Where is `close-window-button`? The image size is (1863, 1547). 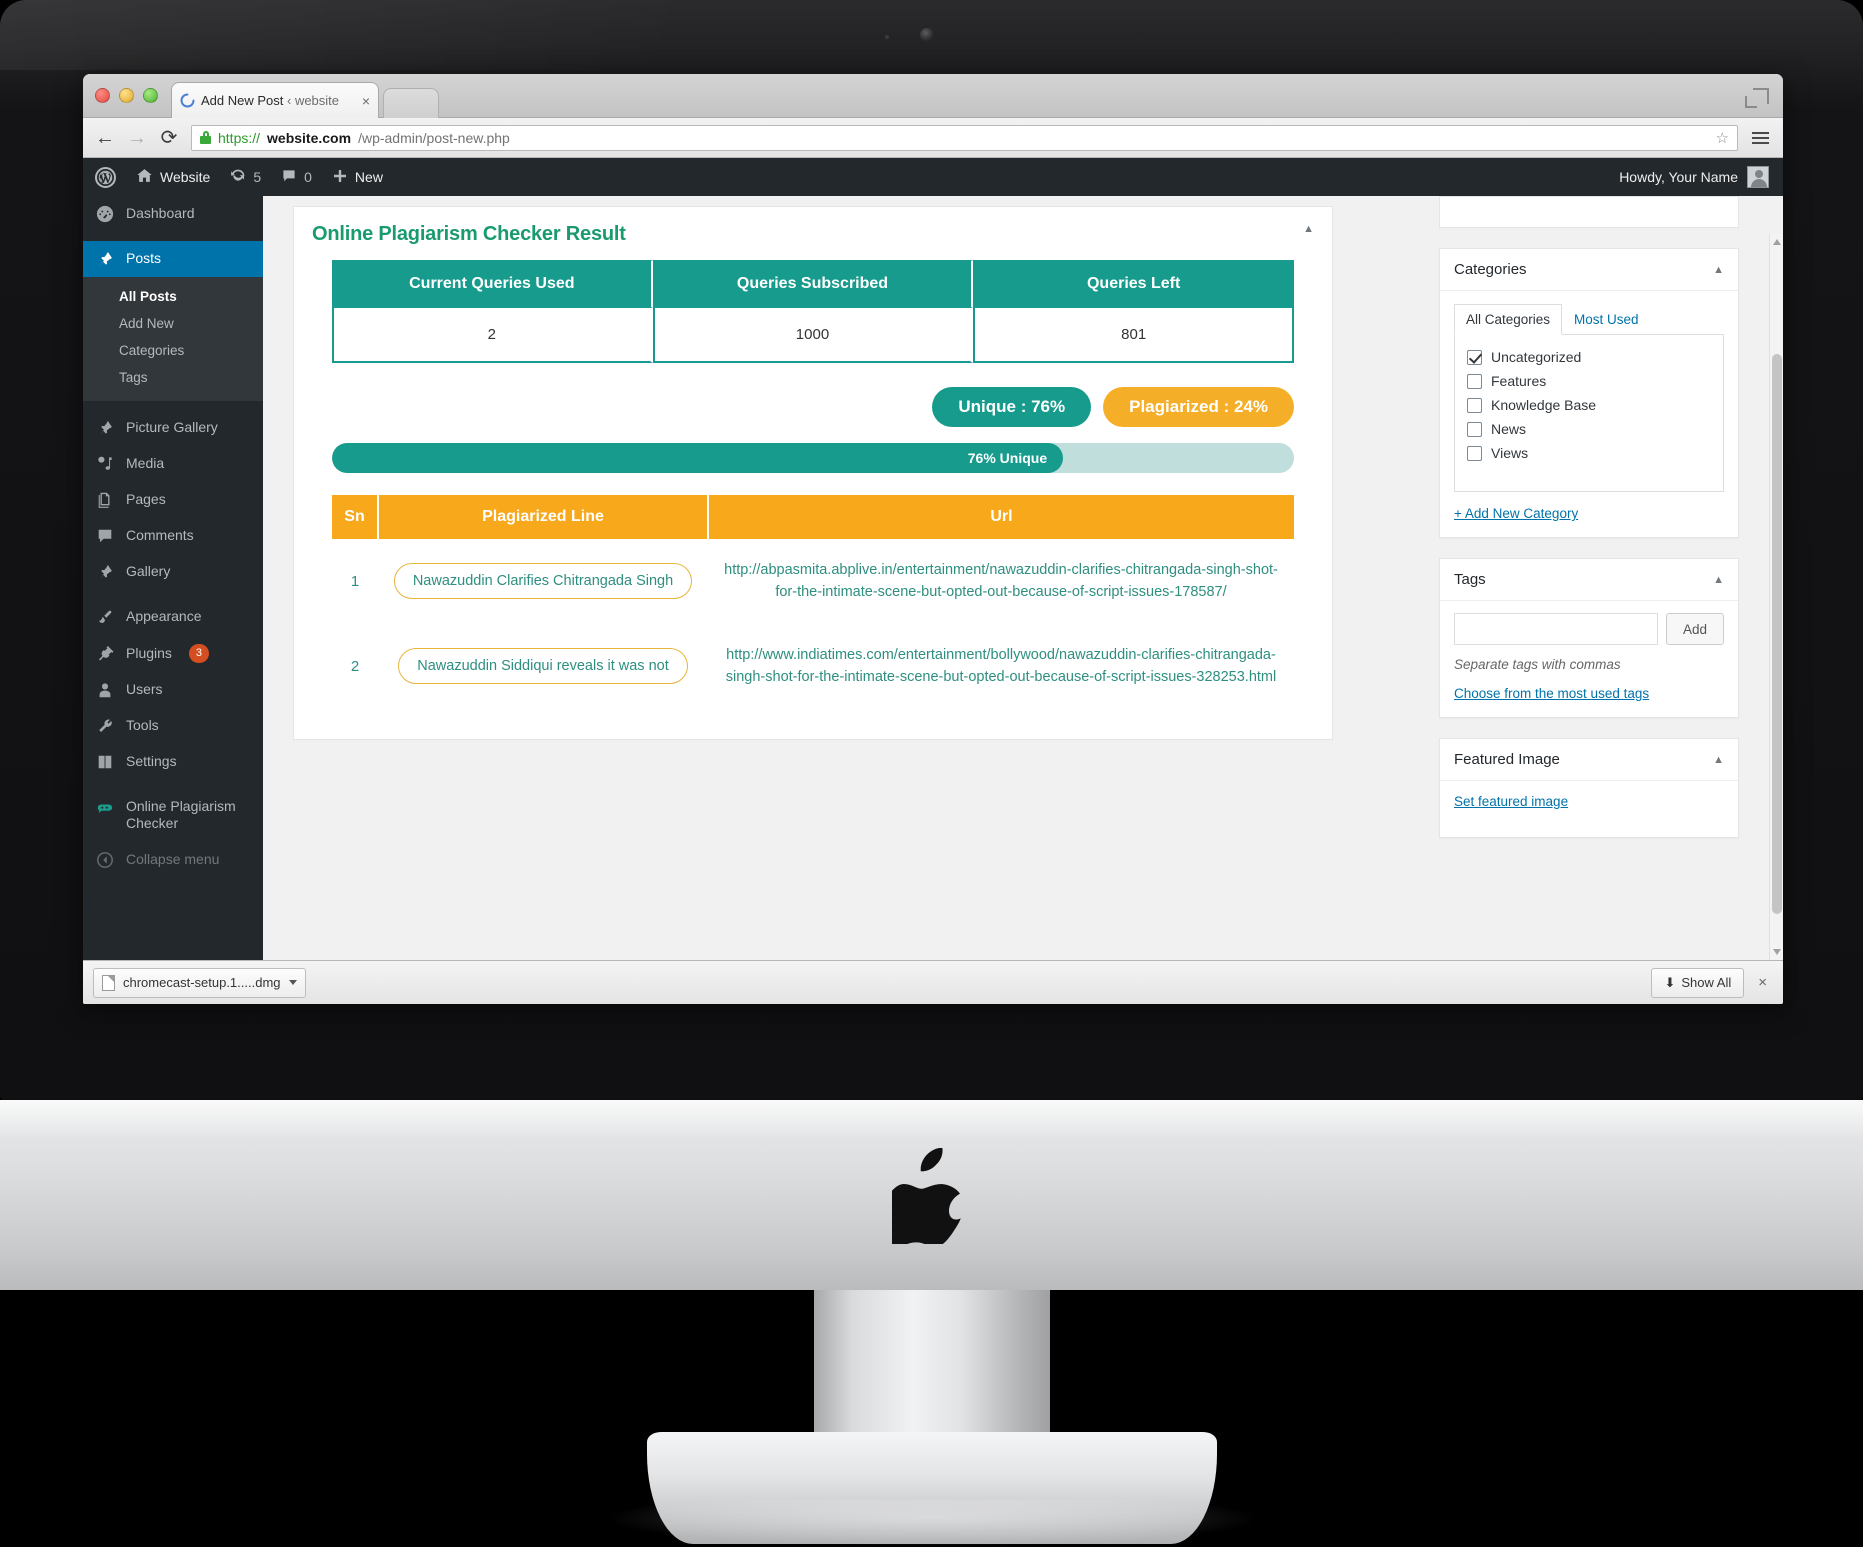 close-window-button is located at coordinates (102, 95).